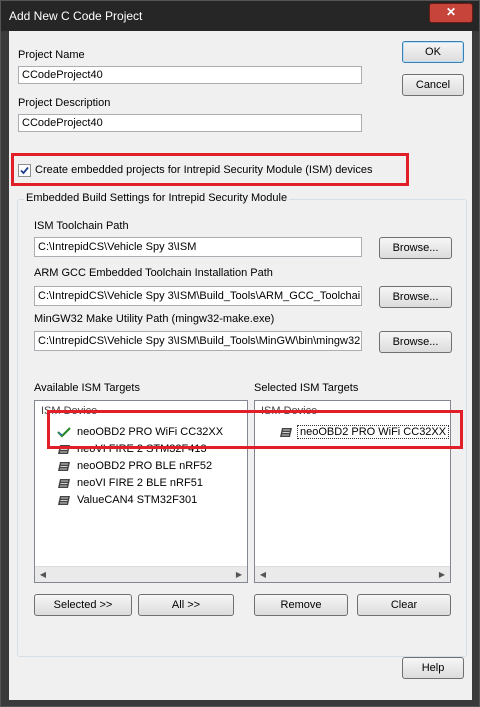 This screenshot has width=480, height=707. Describe the element at coordinates (306, 388) in the screenshot. I see `selected-targets-label: Selected ISM Targets` at that location.